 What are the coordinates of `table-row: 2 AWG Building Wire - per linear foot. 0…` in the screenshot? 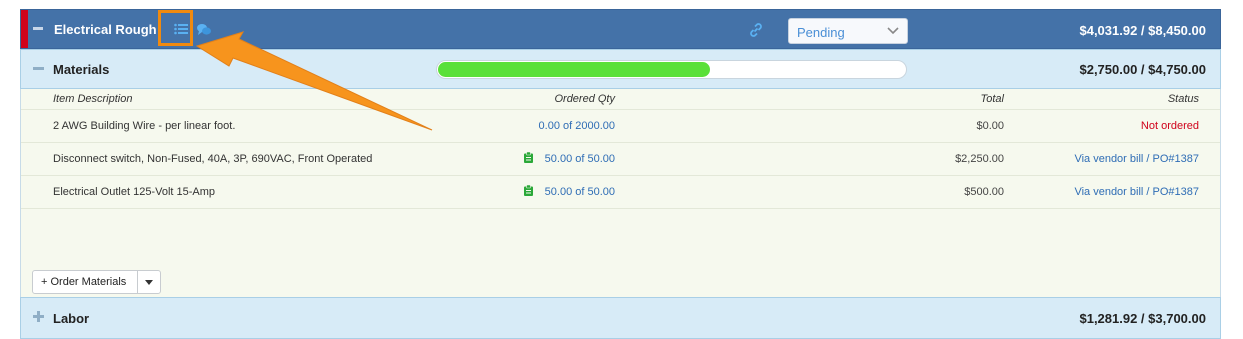 It's located at (620, 126).